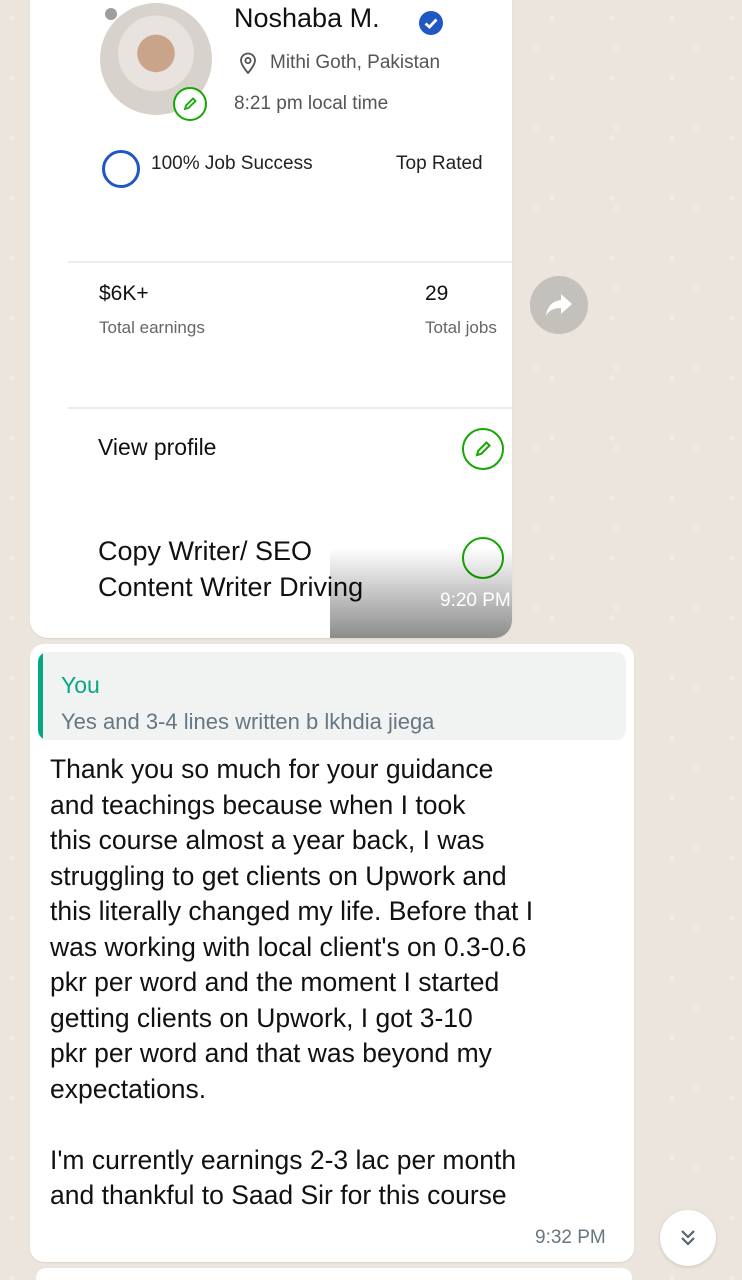 The image size is (742, 1280). Describe the element at coordinates (461, 327) in the screenshot. I see `total-jobs-label: Total jobs` at that location.